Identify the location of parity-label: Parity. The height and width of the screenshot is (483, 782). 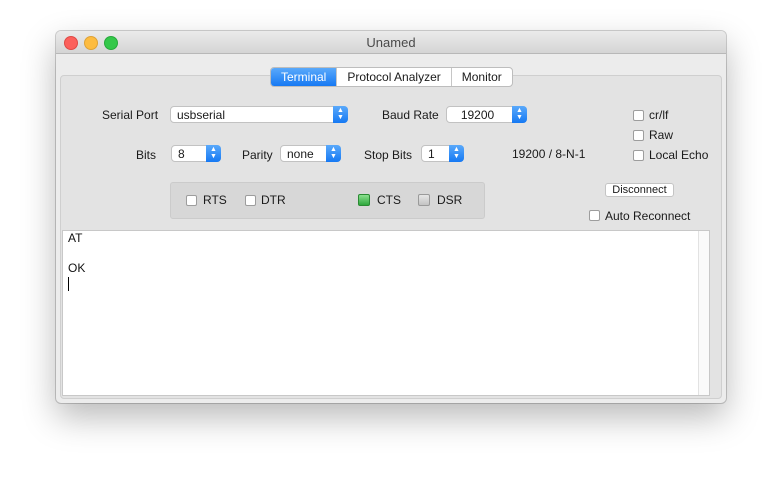
(257, 155).